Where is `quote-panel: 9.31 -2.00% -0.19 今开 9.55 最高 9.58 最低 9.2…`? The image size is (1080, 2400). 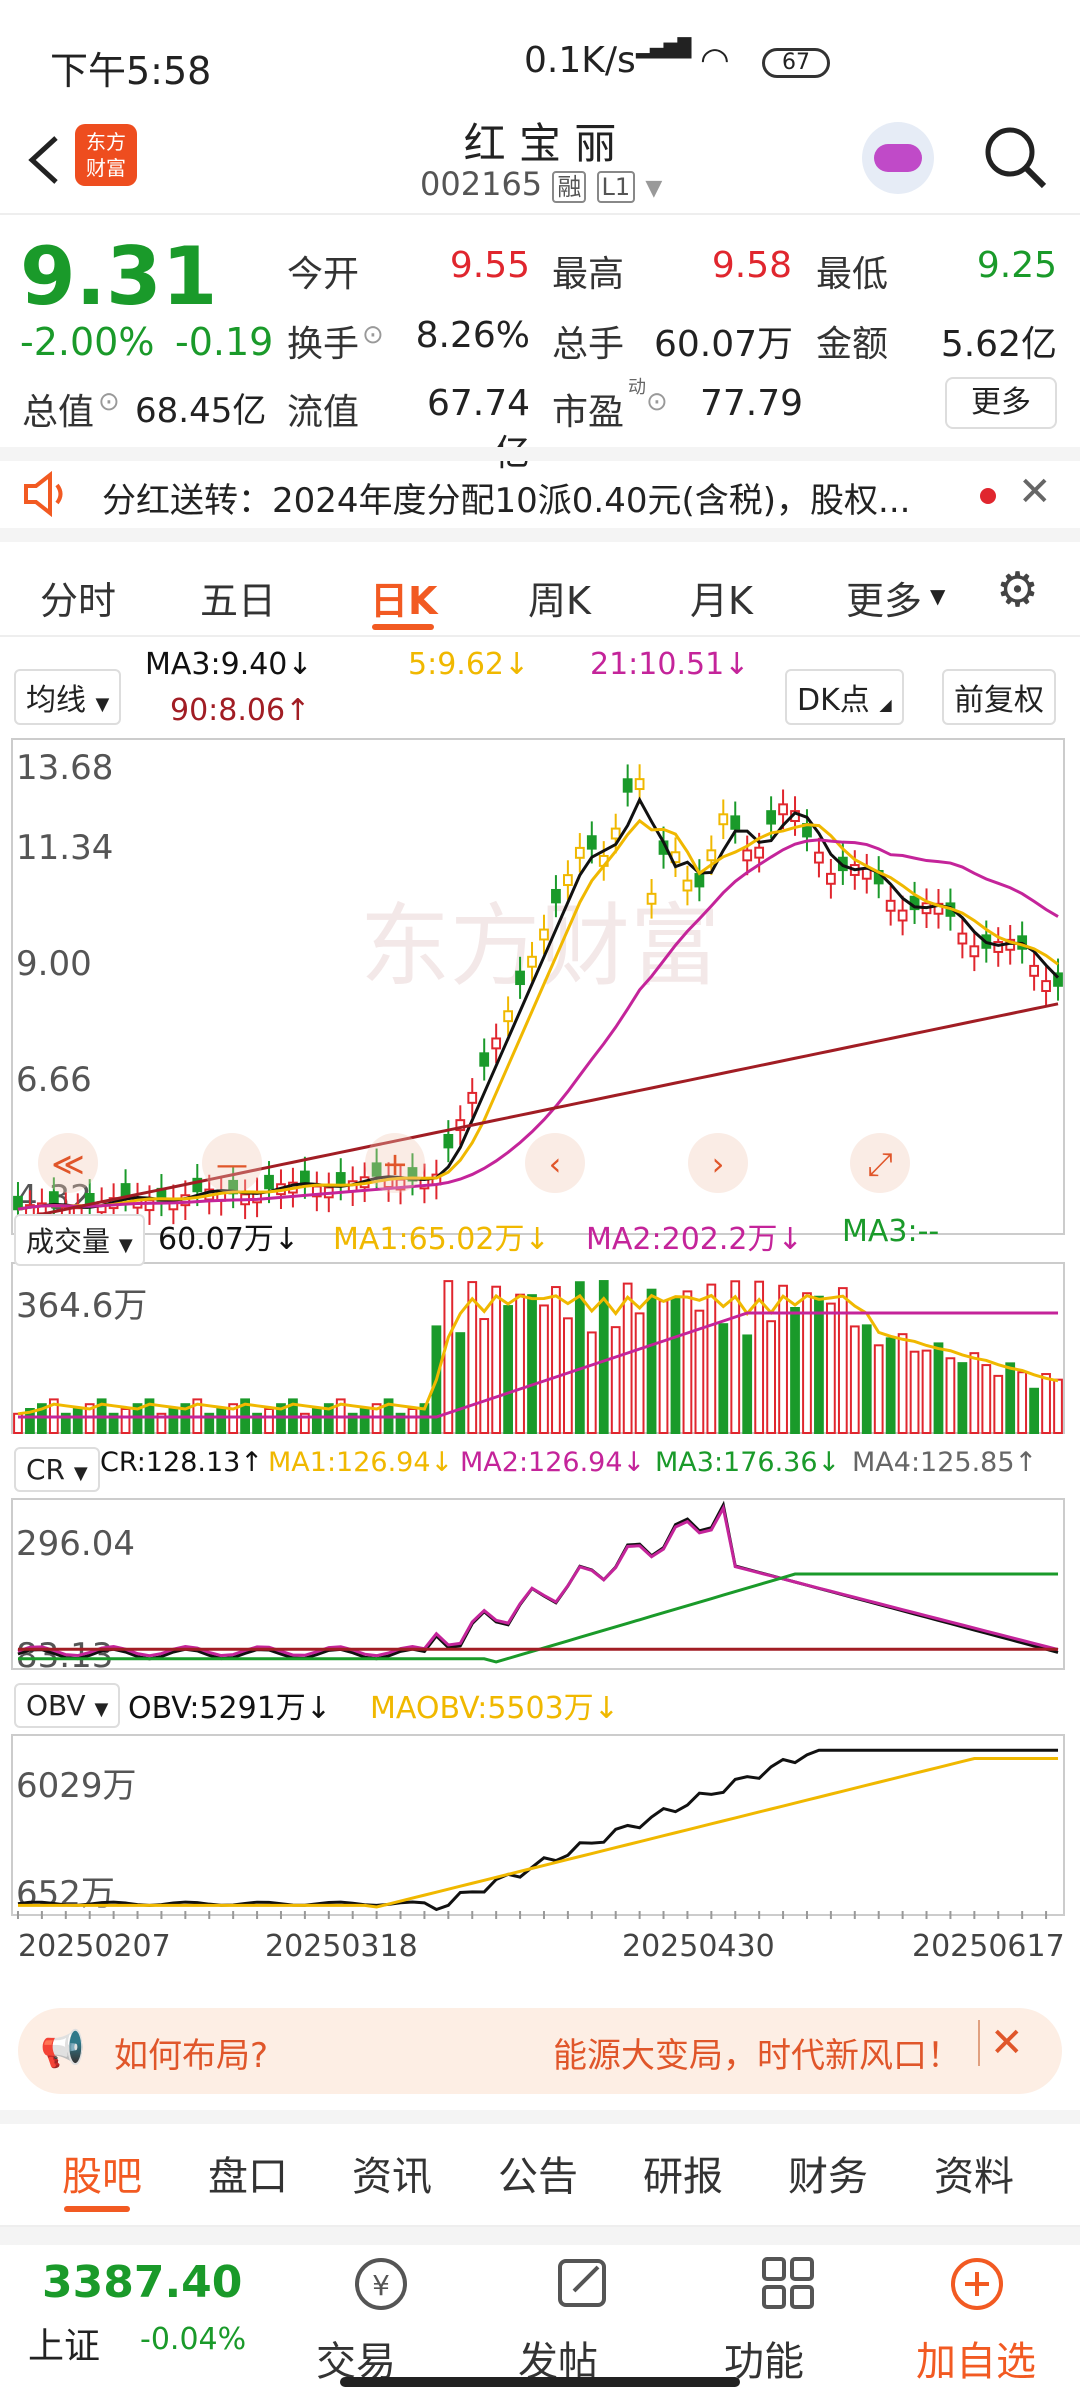
quote-panel: 9.31 -2.00% -0.19 今开 9.55 最高 9.58 最低 9.2… is located at coordinates (540, 344).